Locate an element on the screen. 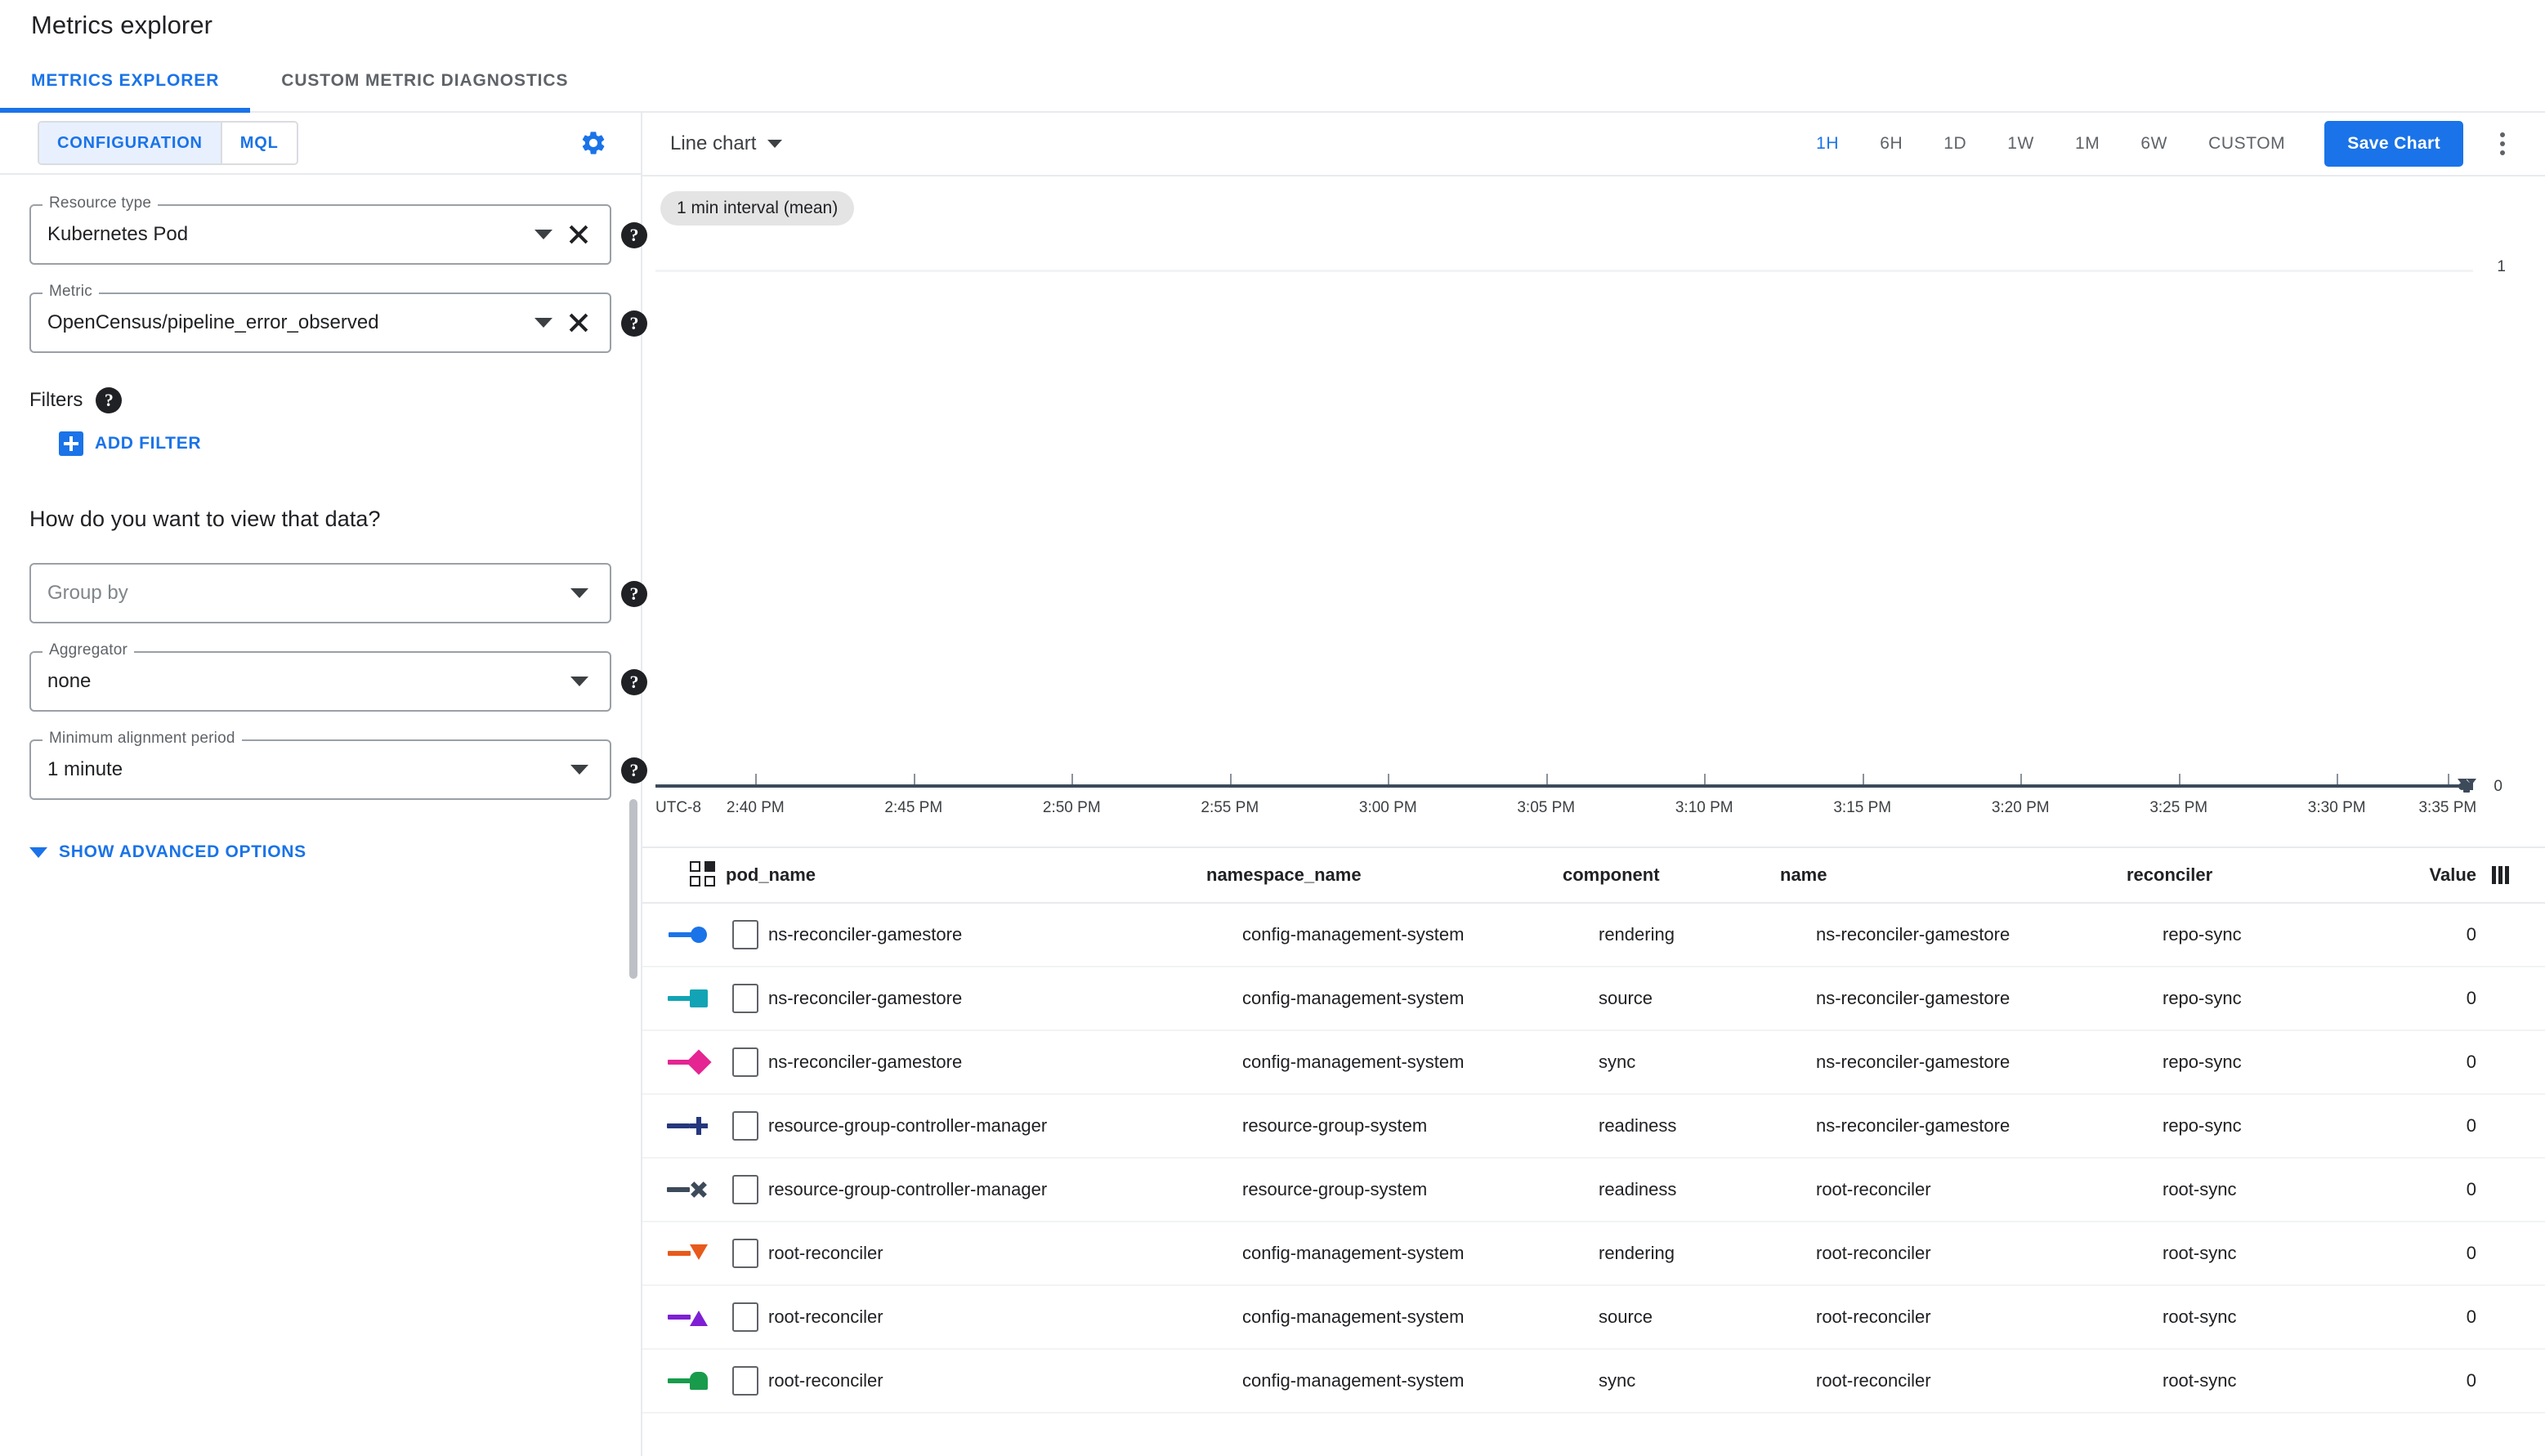 This screenshot has width=2545, height=1456. time-range-6h: 6H is located at coordinates (1891, 144).